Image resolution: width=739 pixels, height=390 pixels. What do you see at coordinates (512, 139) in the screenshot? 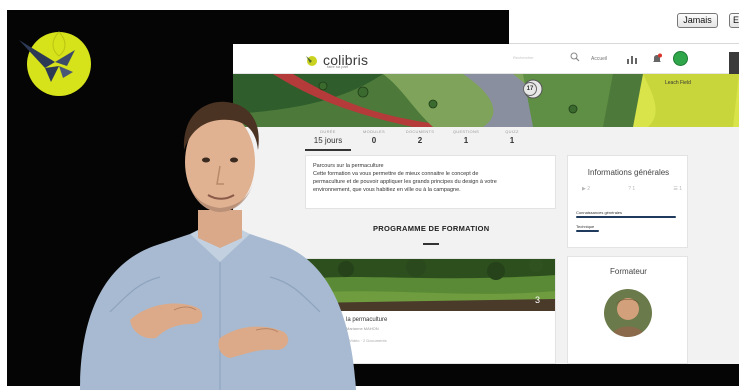
I see `stat-quizz: QUIZZ 1` at bounding box center [512, 139].